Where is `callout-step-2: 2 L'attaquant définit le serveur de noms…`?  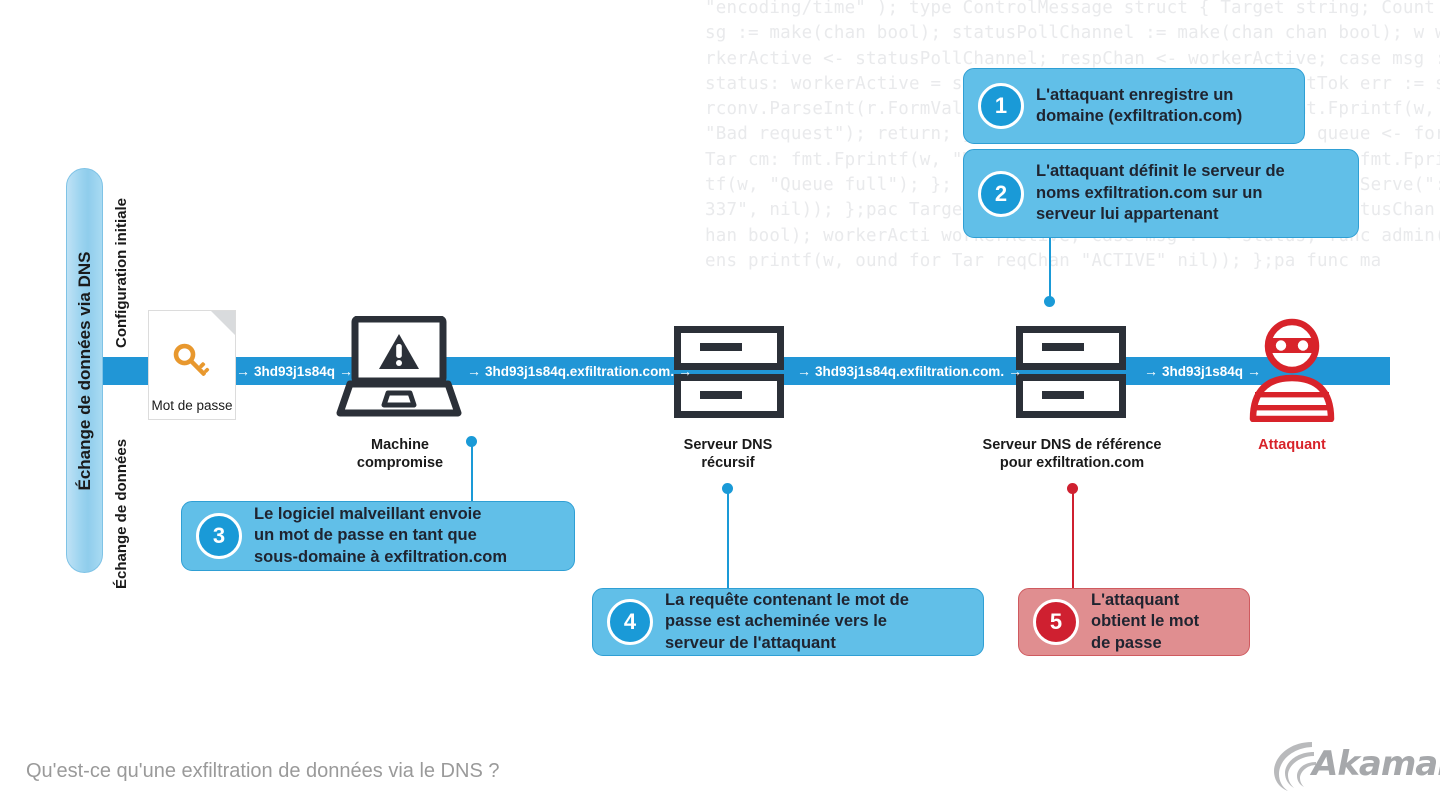 callout-step-2: 2 L'attaquant définit le serveur de noms… is located at coordinates (1161, 193).